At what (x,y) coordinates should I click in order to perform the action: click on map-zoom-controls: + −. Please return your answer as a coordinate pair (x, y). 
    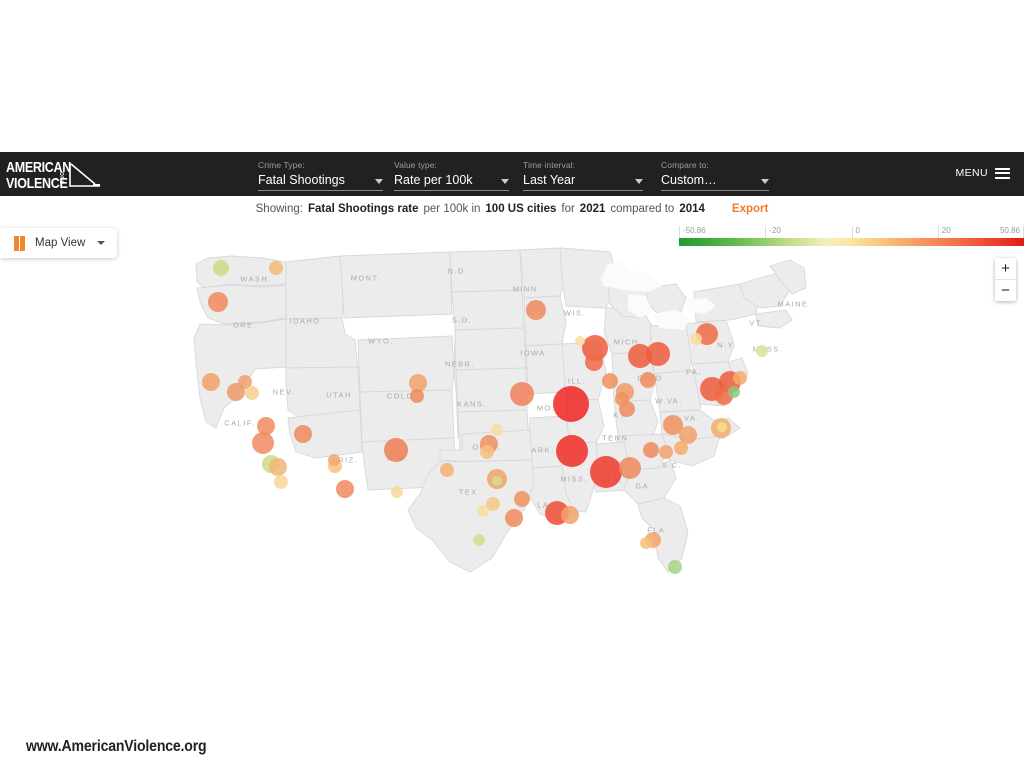
    Looking at the image, I should click on (1005, 279).